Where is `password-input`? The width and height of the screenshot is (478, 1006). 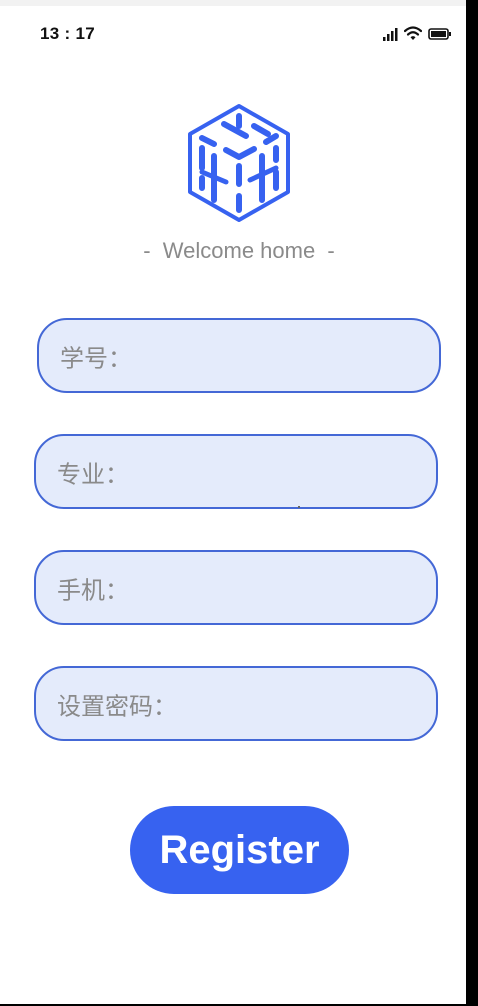
password-input is located at coordinates (306, 703).